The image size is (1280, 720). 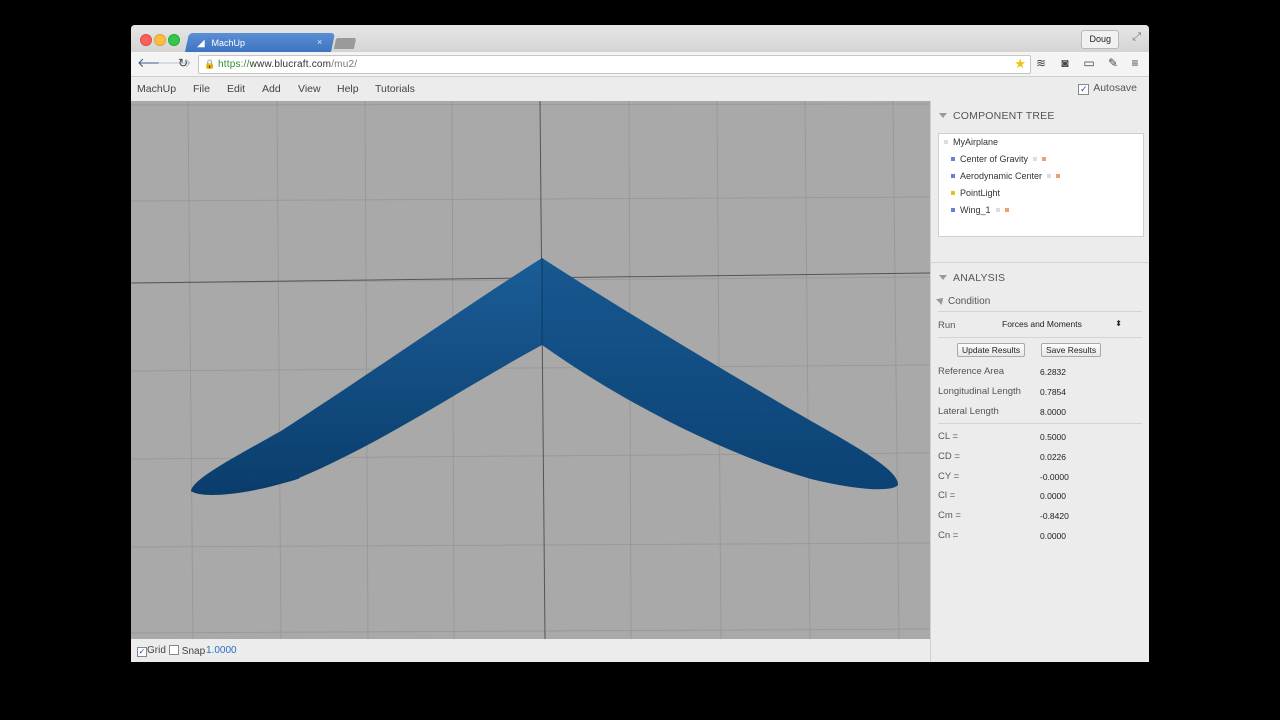 I want to click on autosave-label: Autosave, so click(x=1115, y=88).